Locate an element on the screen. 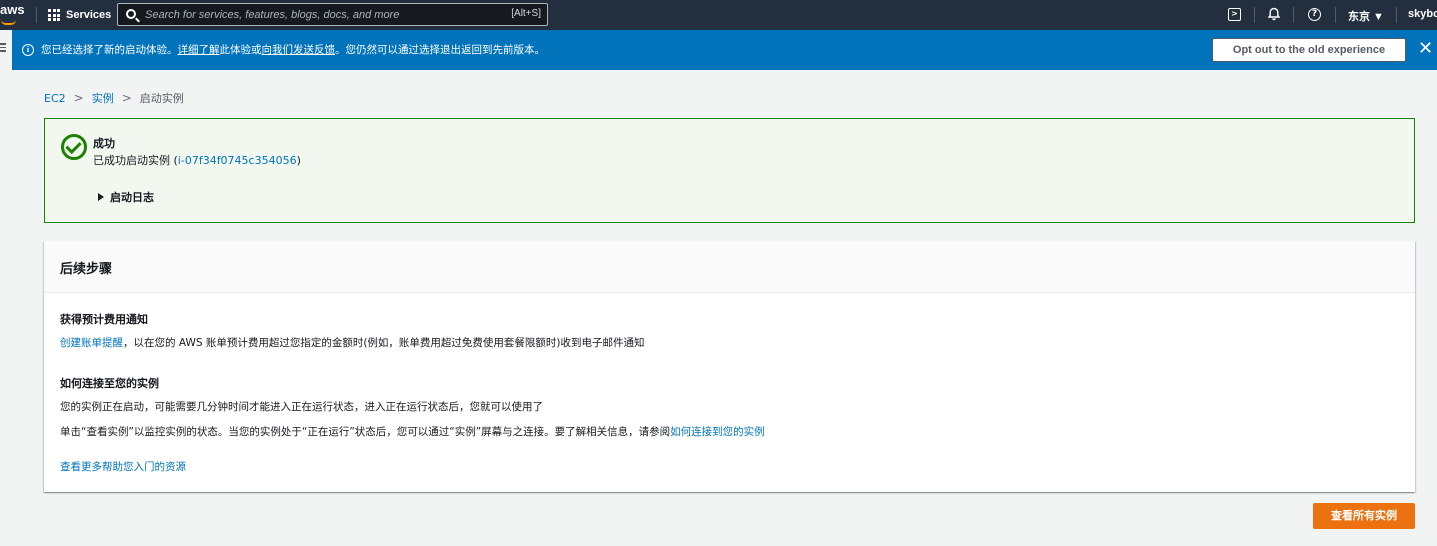 The height and width of the screenshot is (546, 1437). breadcrumb: EC2 > 实例 > 启动实例 is located at coordinates (114, 98).